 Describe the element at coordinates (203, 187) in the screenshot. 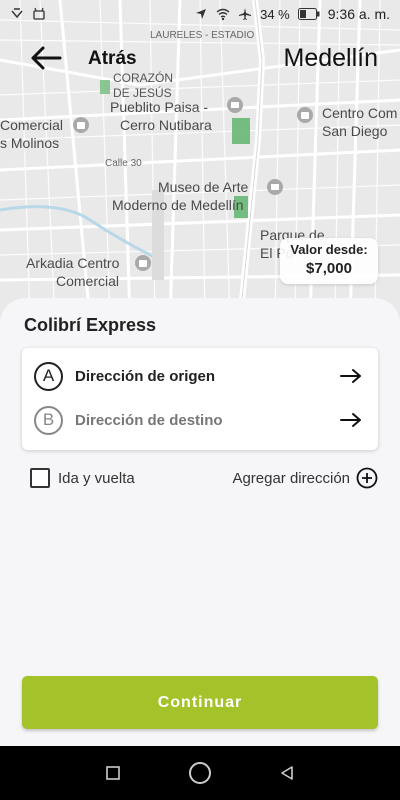

I see `map-label: Museo de Arte` at that location.